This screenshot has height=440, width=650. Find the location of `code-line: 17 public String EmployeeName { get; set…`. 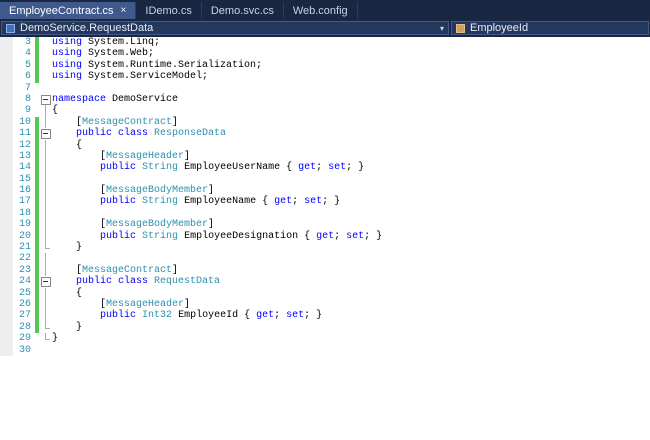

code-line: 17 public String EmployeeName { get; set… is located at coordinates (325, 202).